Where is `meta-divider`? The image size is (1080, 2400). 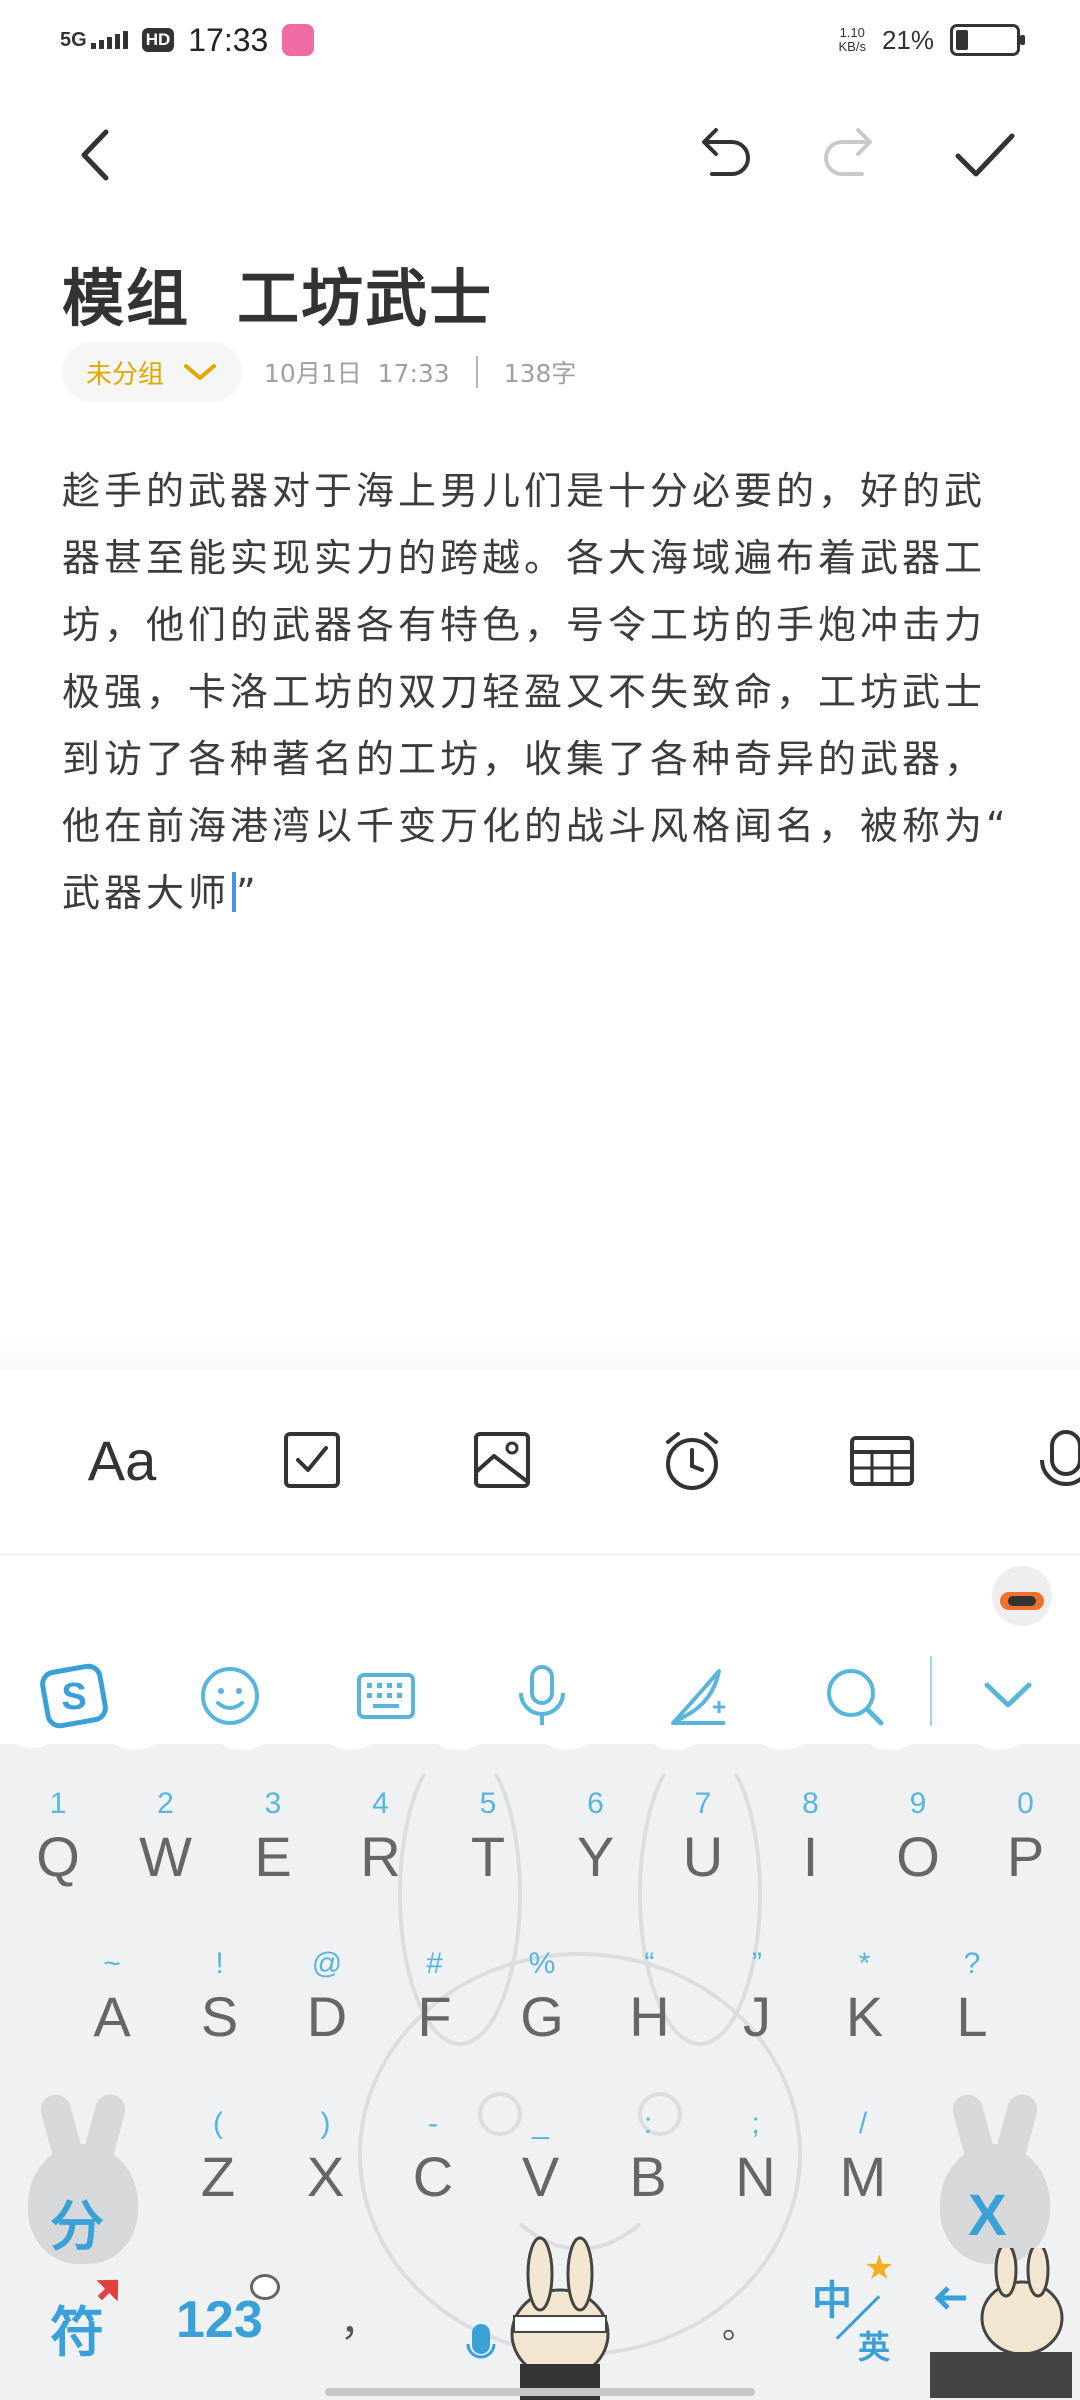 meta-divider is located at coordinates (476, 372).